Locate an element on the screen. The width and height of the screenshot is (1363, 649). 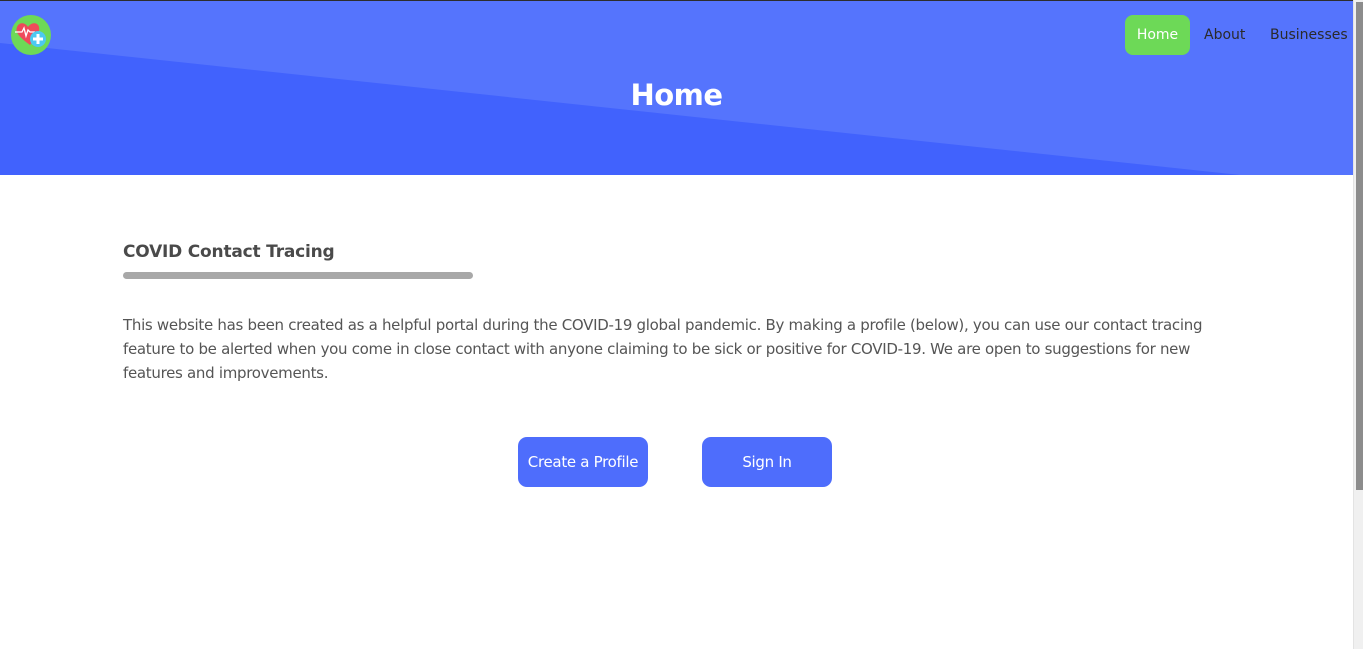
create-profile-button: Create a Profile is located at coordinates (583, 462).